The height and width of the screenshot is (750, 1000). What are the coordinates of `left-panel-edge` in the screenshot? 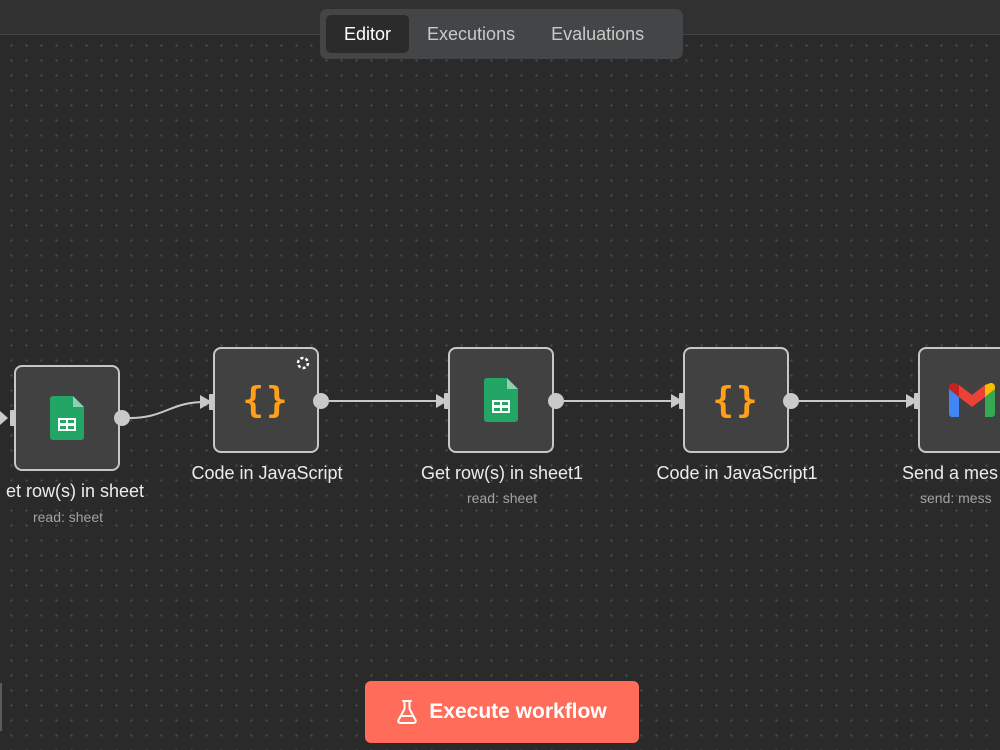 It's located at (1, 707).